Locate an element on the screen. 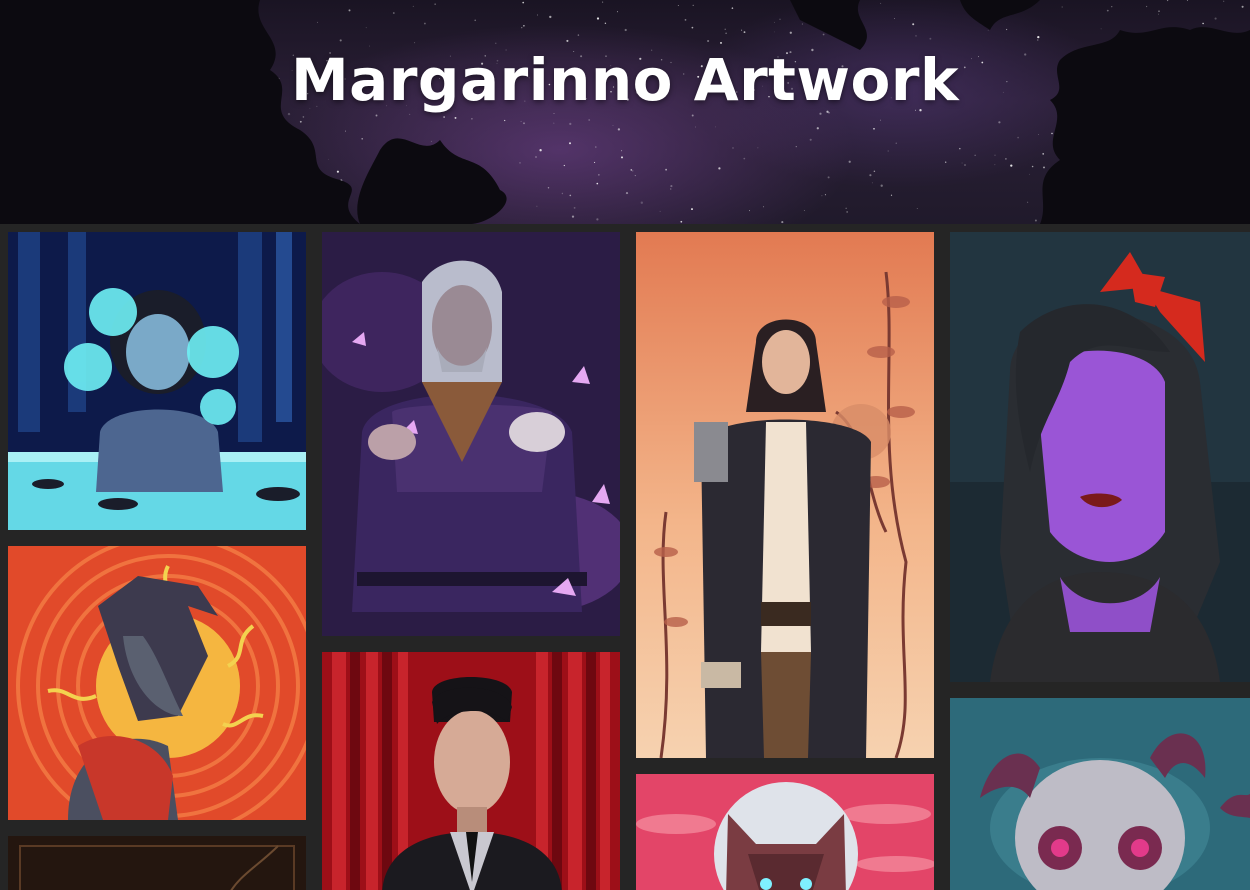 This screenshot has width=1250, height=890. artwork-elf-sun-orange is located at coordinates (157, 683).